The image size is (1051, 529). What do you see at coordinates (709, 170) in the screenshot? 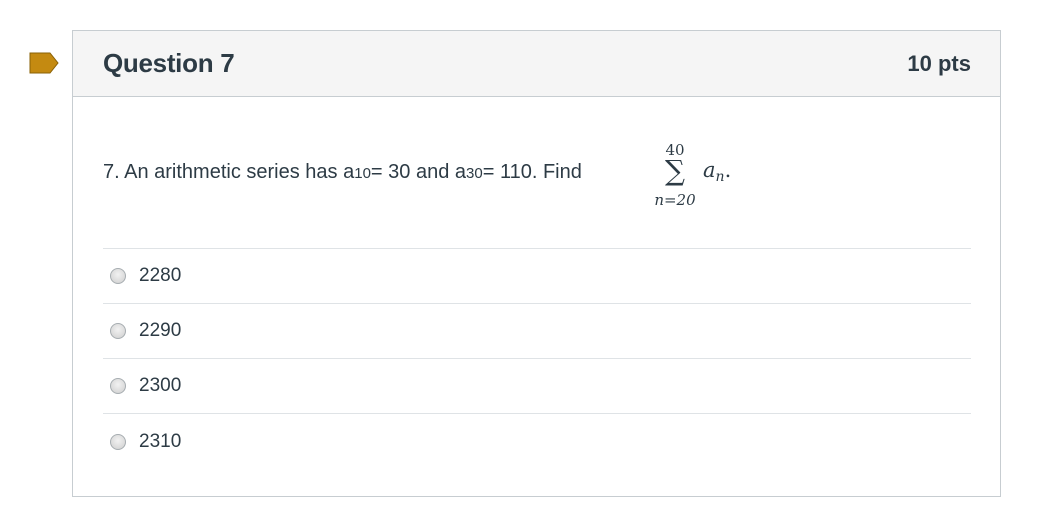
I see `summation-term-variable: a` at bounding box center [709, 170].